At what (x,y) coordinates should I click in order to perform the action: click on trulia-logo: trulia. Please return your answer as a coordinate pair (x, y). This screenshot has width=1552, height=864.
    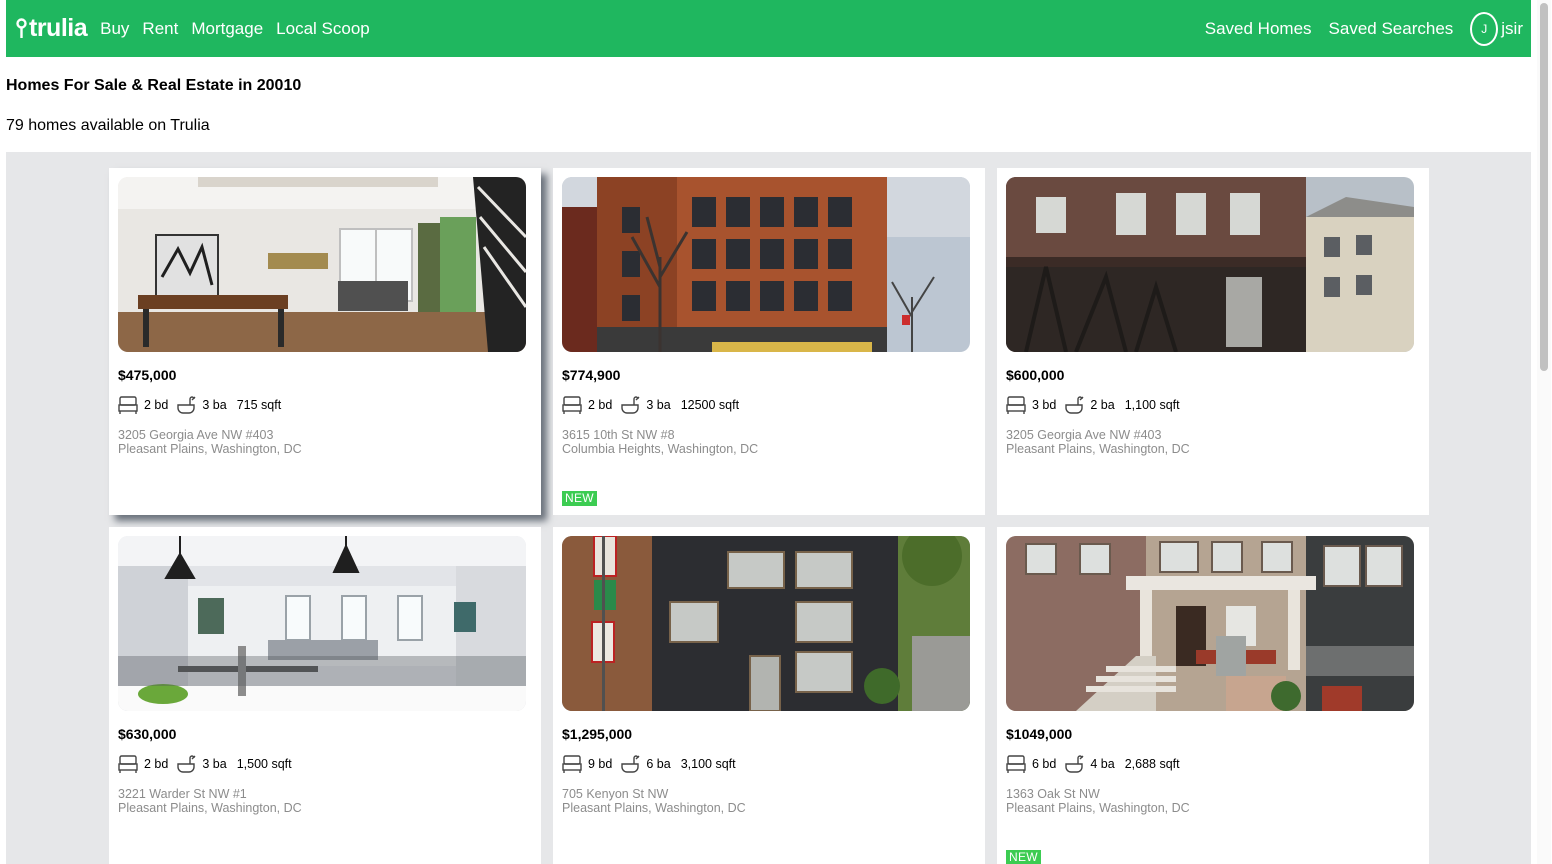
    Looking at the image, I should click on (52, 28).